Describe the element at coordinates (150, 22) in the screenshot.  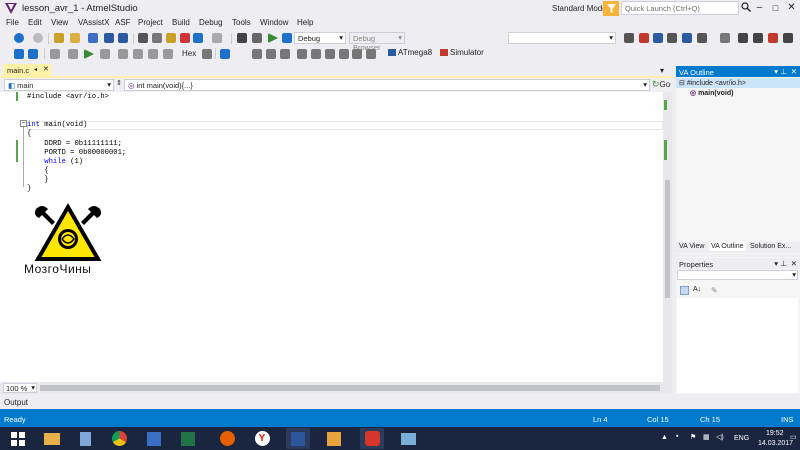
I see `menu-project: Project` at that location.